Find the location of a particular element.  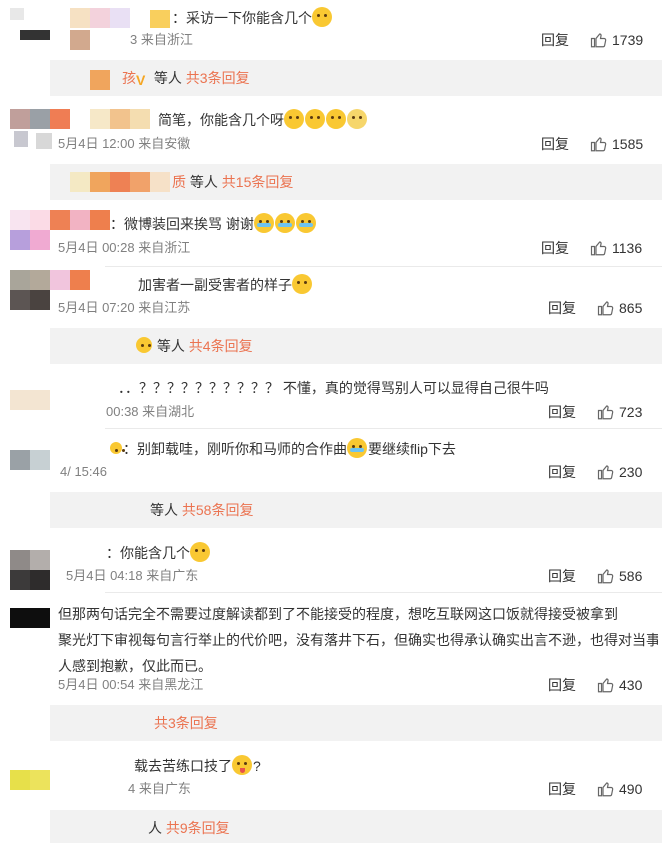

comment-meta: 4 来自广东 is located at coordinates (159, 788).